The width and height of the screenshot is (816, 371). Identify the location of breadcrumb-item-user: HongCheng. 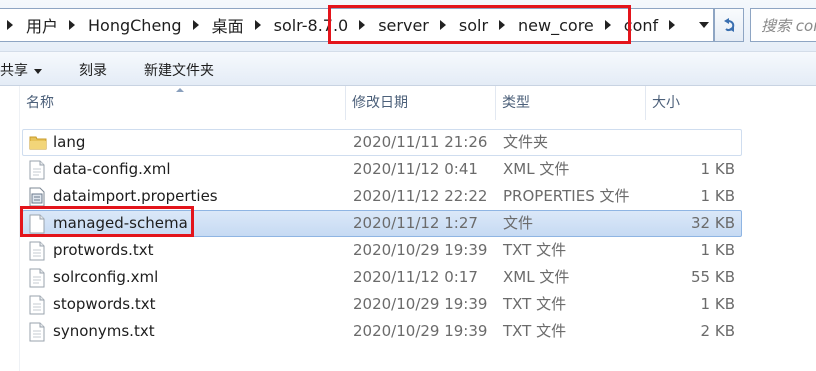
(134, 25).